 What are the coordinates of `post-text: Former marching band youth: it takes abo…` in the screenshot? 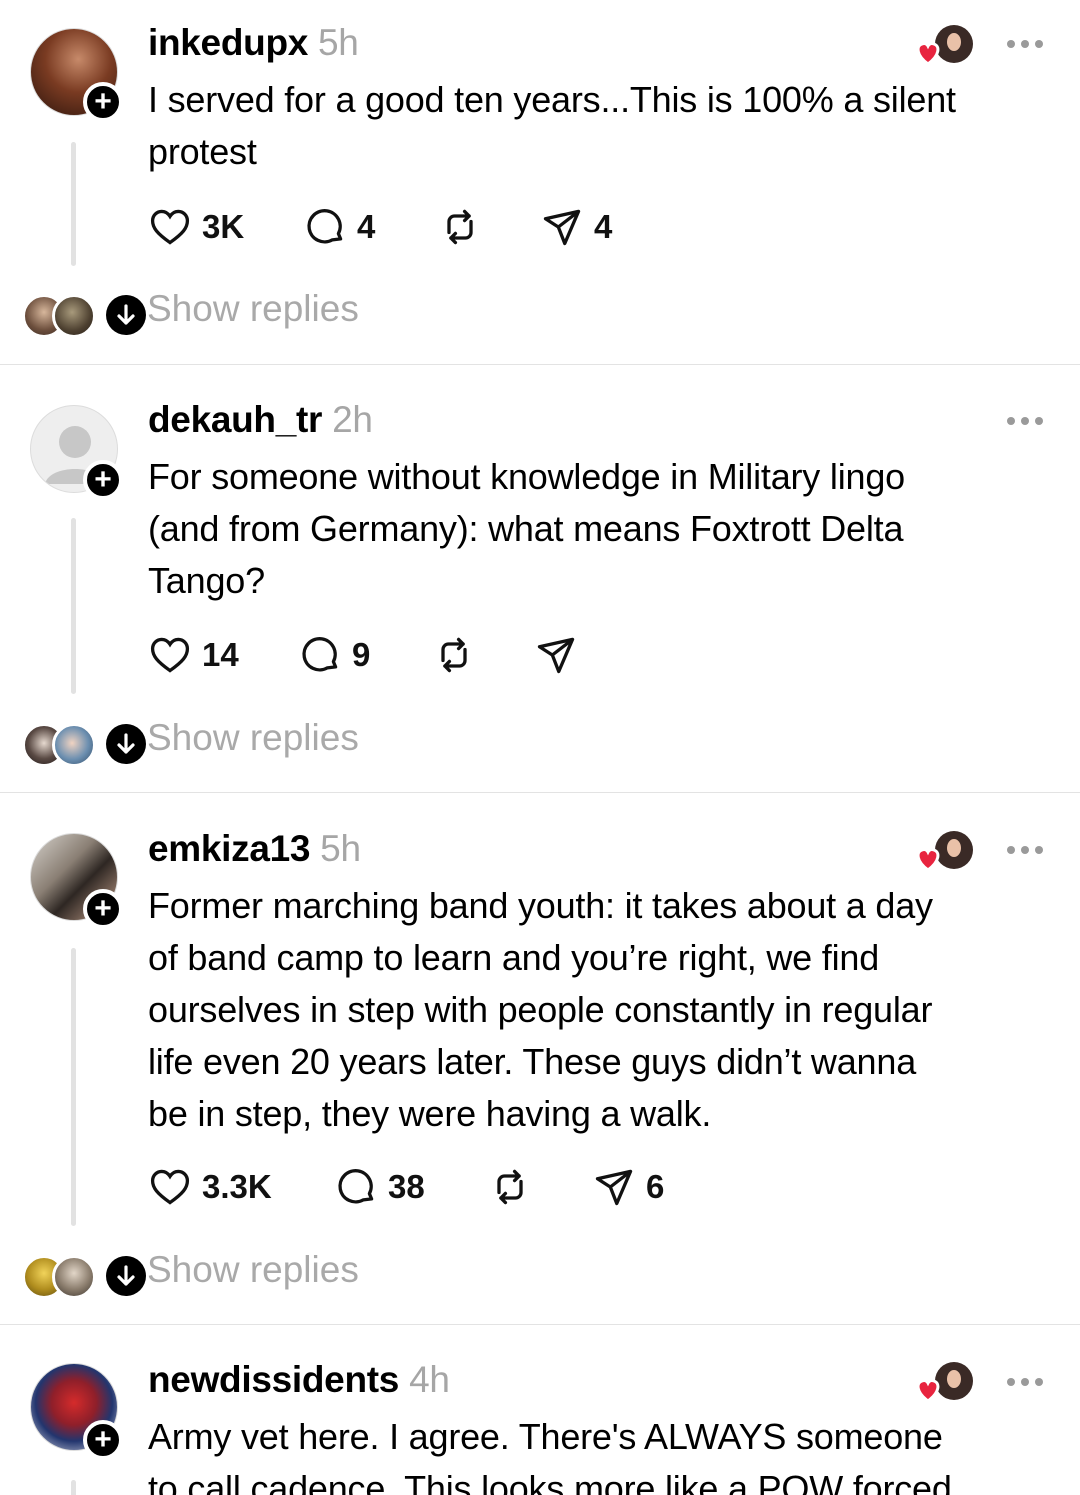 It's located at (540, 1009).